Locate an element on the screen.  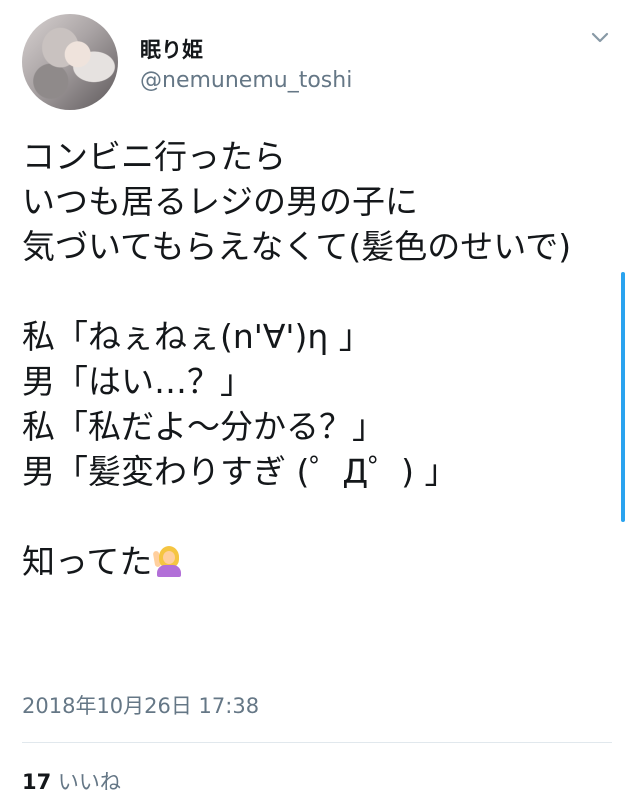
likes-count: 17 is located at coordinates (37, 782).